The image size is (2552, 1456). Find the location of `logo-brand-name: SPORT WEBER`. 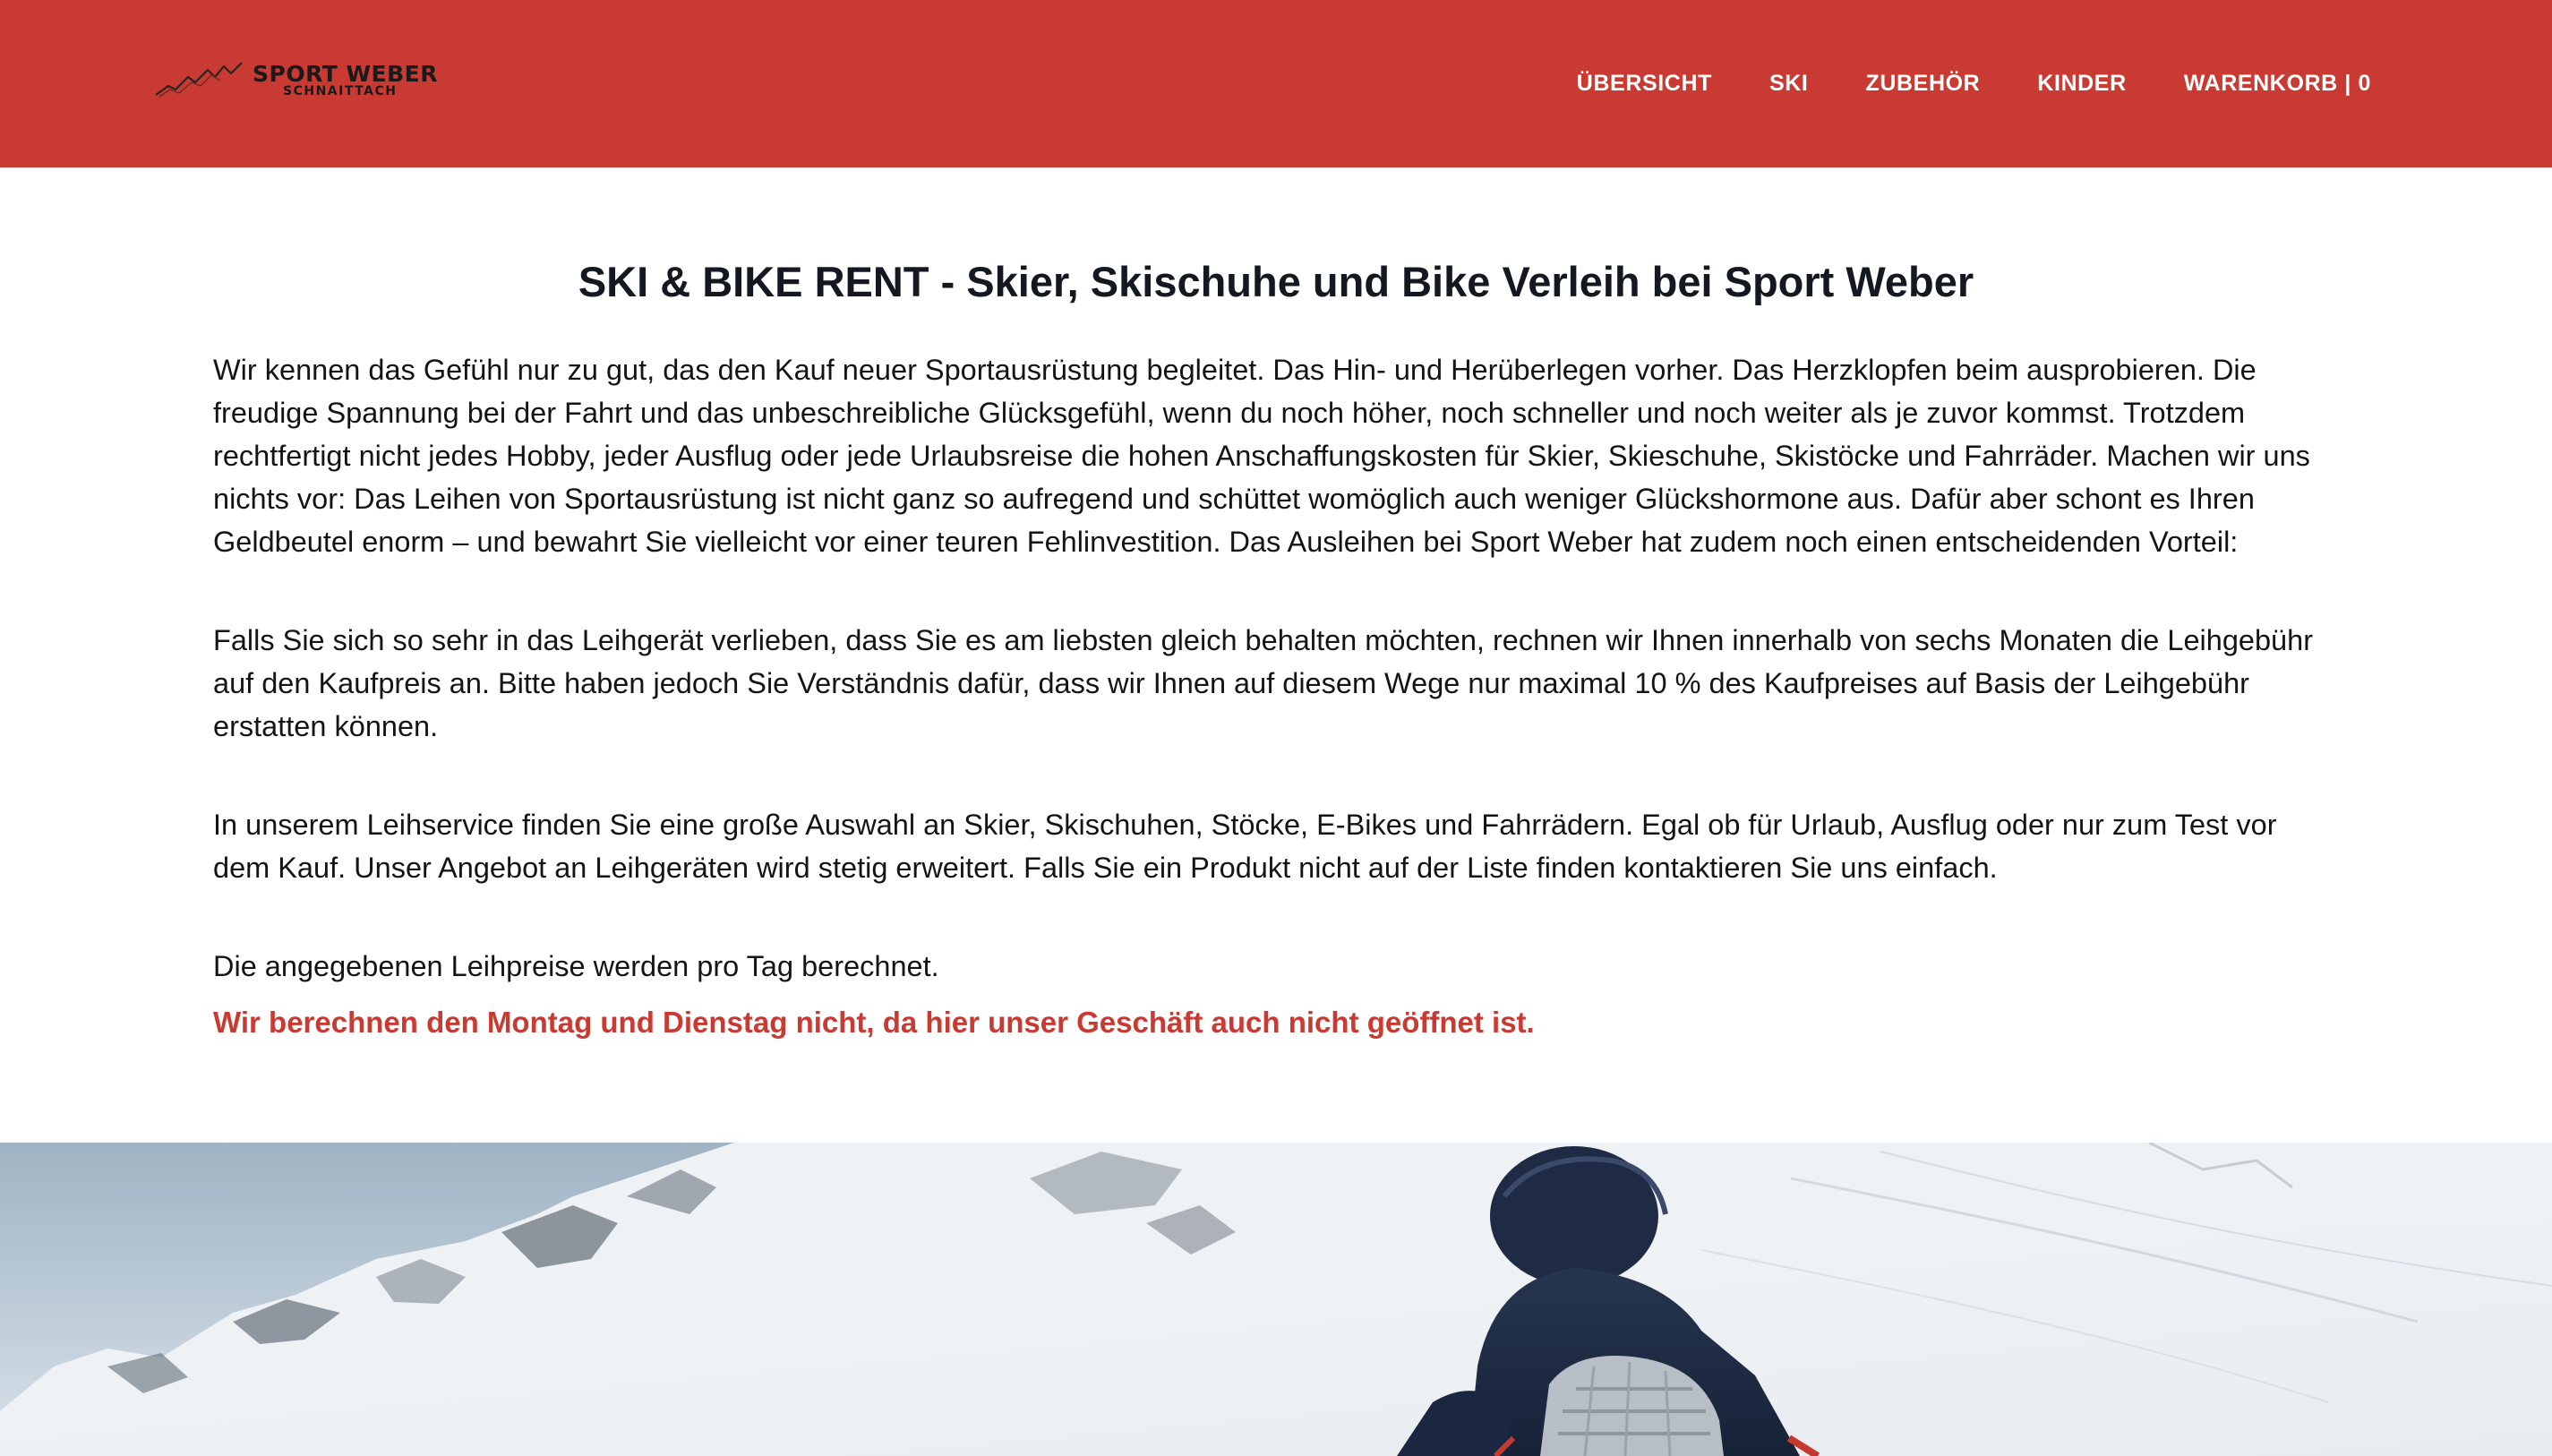

logo-brand-name: SPORT WEBER is located at coordinates (346, 74).